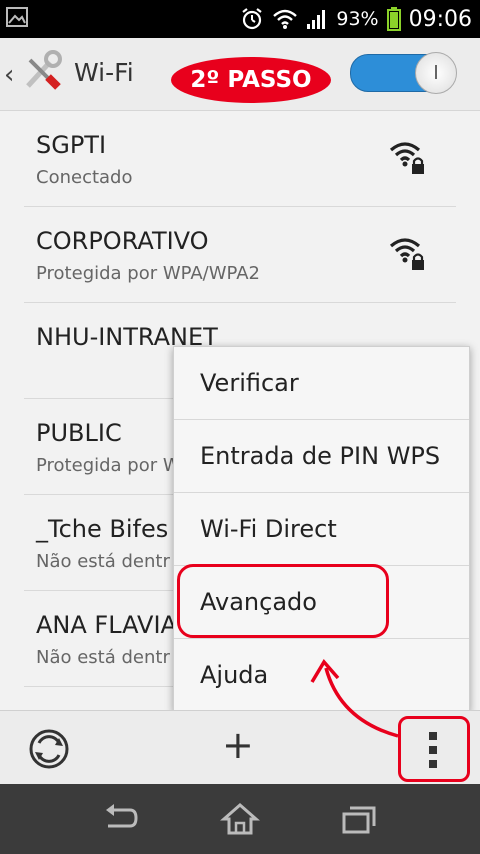  Describe the element at coordinates (321, 456) in the screenshot. I see `menu-item-wps-pin: Entrada de PIN WPS` at that location.